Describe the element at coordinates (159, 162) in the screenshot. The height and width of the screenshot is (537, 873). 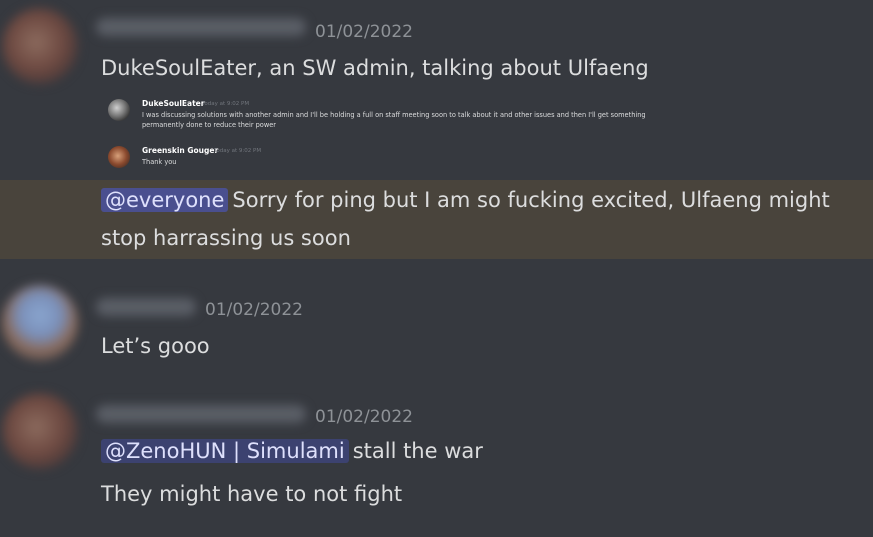
I see `embed-text: Thank you` at that location.